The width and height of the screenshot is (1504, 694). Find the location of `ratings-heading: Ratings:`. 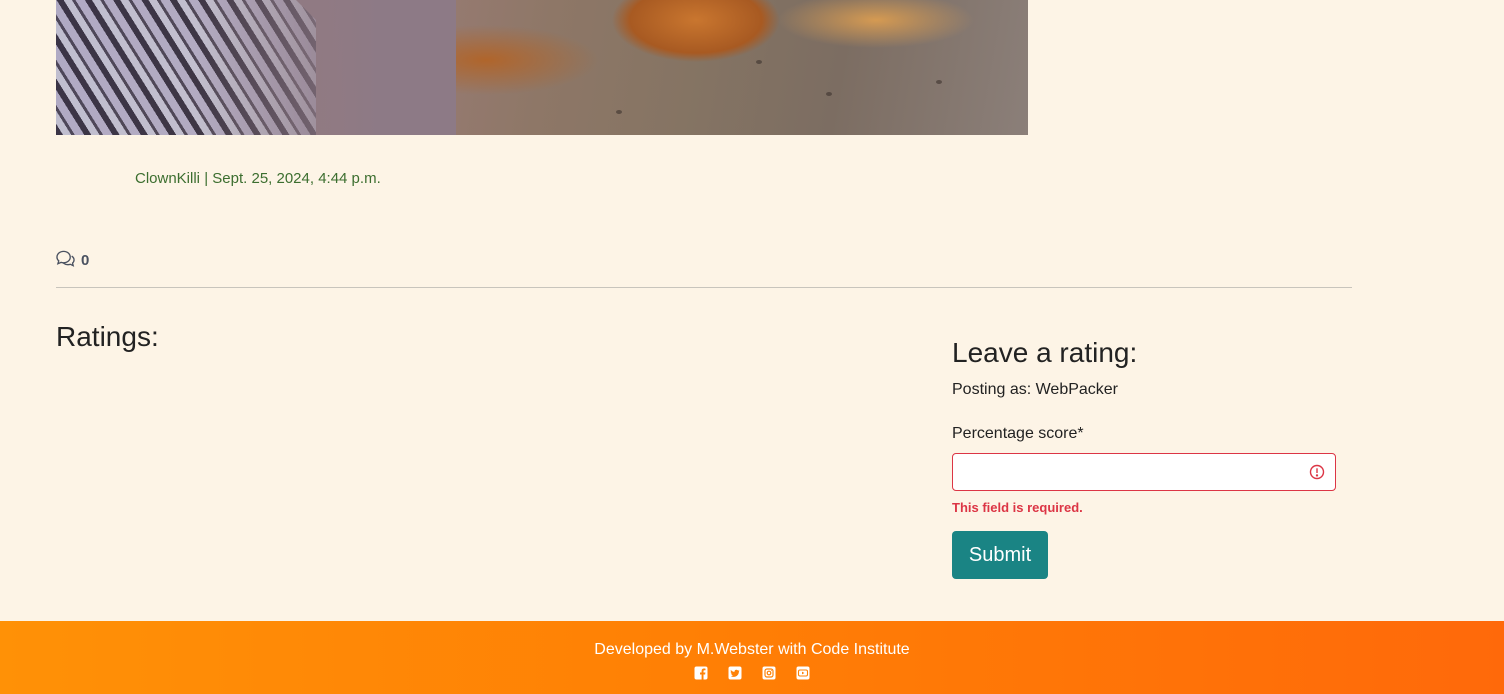

ratings-heading: Ratings: is located at coordinates (107, 336).